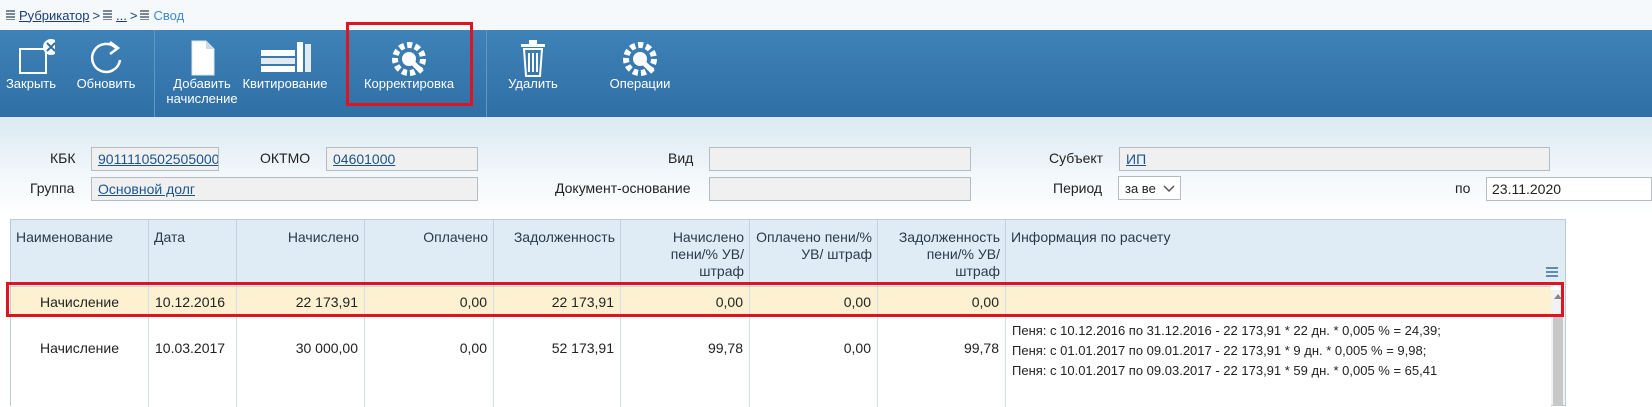  Describe the element at coordinates (1463, 188) in the screenshot. I see `to-date-label: по` at that location.